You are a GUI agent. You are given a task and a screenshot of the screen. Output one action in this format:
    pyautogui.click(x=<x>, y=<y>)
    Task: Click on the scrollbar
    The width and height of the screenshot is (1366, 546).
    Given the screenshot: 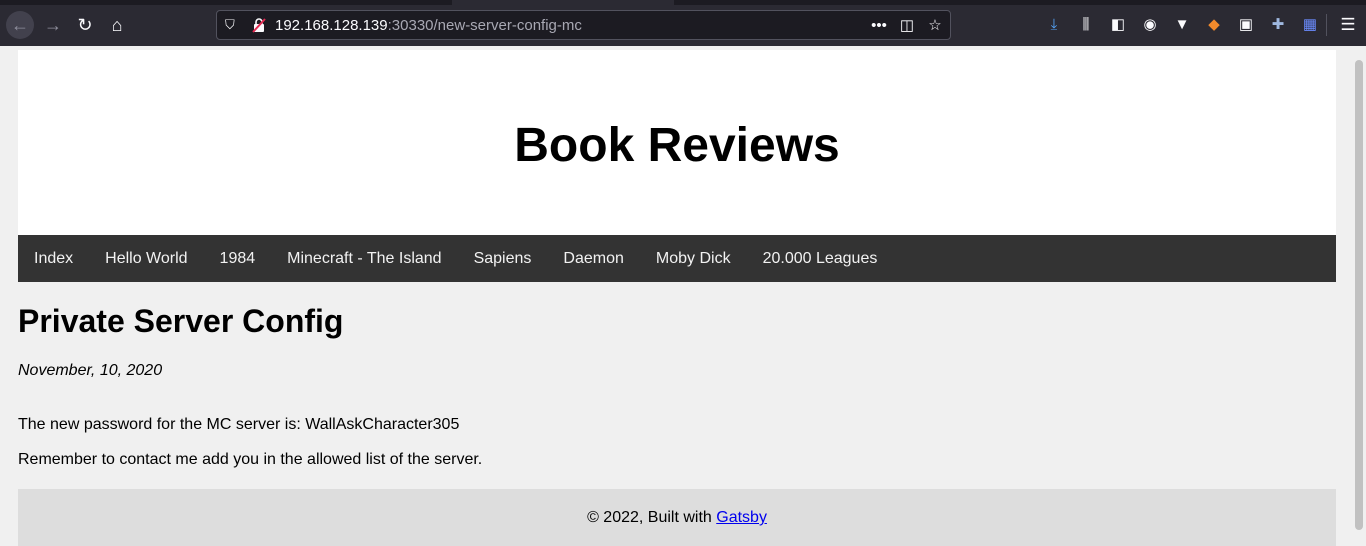 What is the action you would take?
    pyautogui.click(x=1359, y=295)
    